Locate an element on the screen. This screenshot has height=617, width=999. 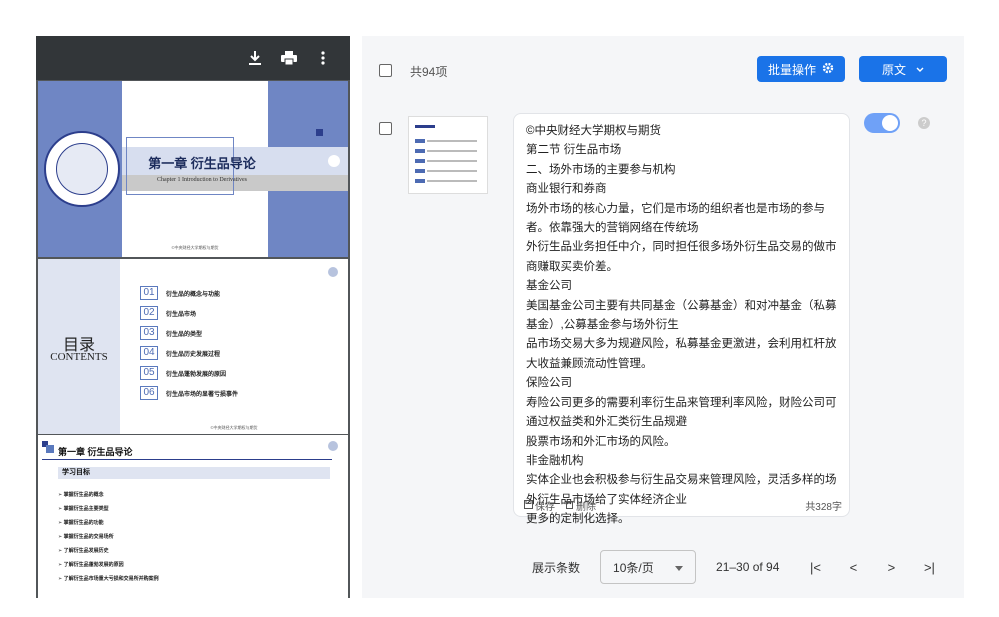
batch-operation-label: 批量操作 is located at coordinates (791, 69).